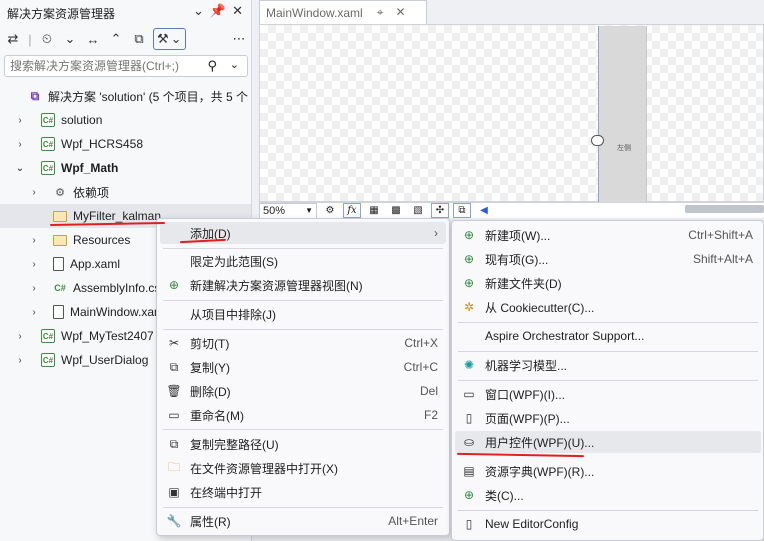  Describe the element at coordinates (303, 367) in the screenshot. I see `menu-item-copy: ⧉ 复制(Y) Ctrl+C` at that location.